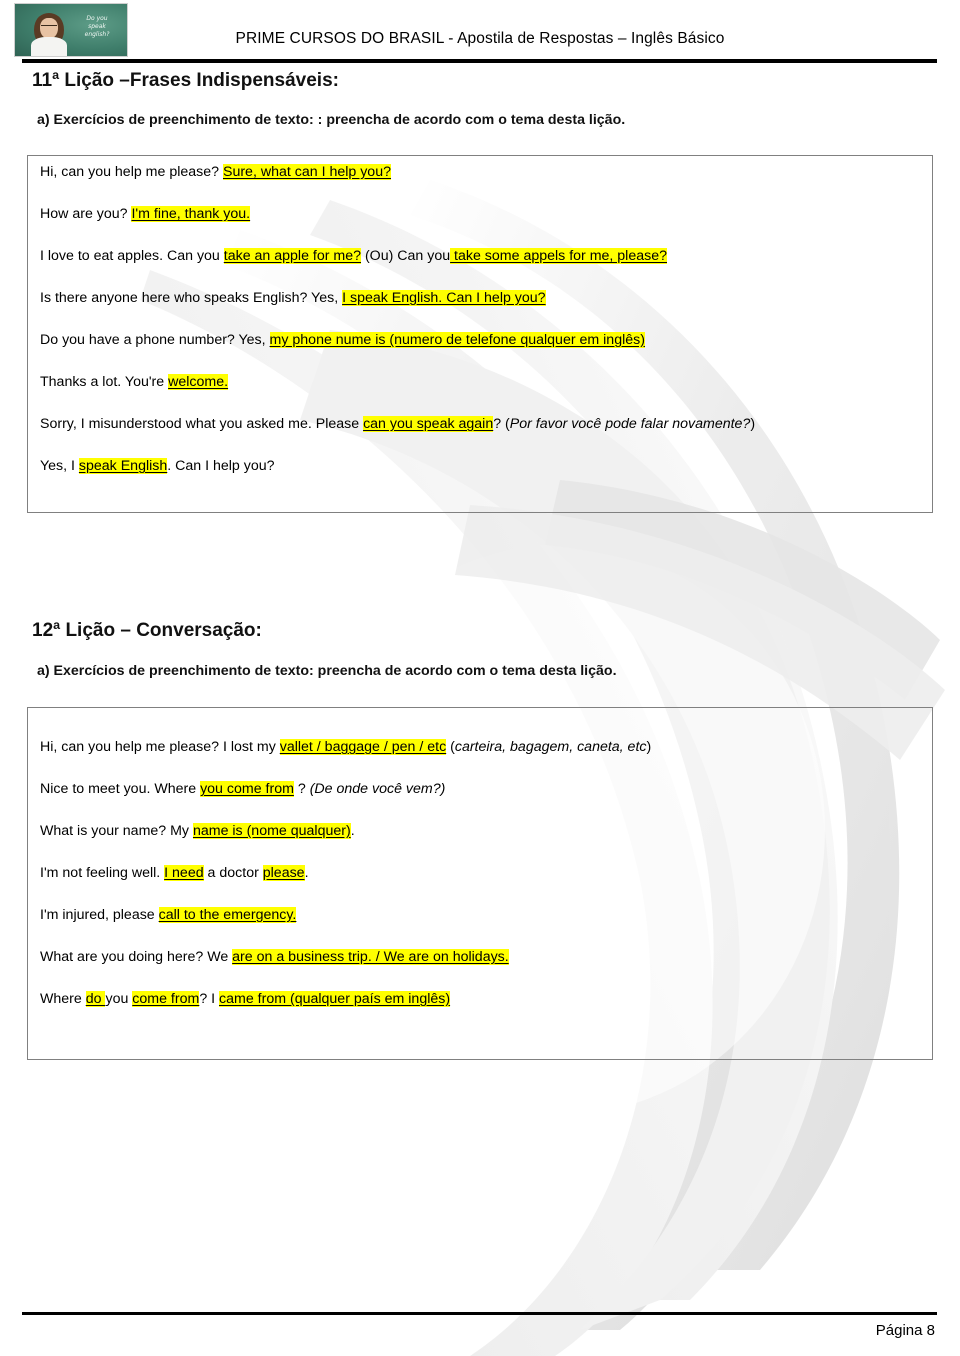 The image size is (960, 1356). What do you see at coordinates (247, 789) in the screenshot?
I see `line-answer: you come from` at bounding box center [247, 789].